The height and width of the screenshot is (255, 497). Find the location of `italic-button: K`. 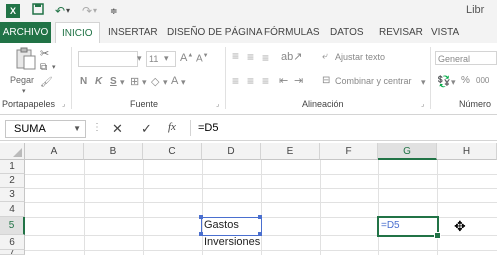

italic-button: K is located at coordinates (98, 81).